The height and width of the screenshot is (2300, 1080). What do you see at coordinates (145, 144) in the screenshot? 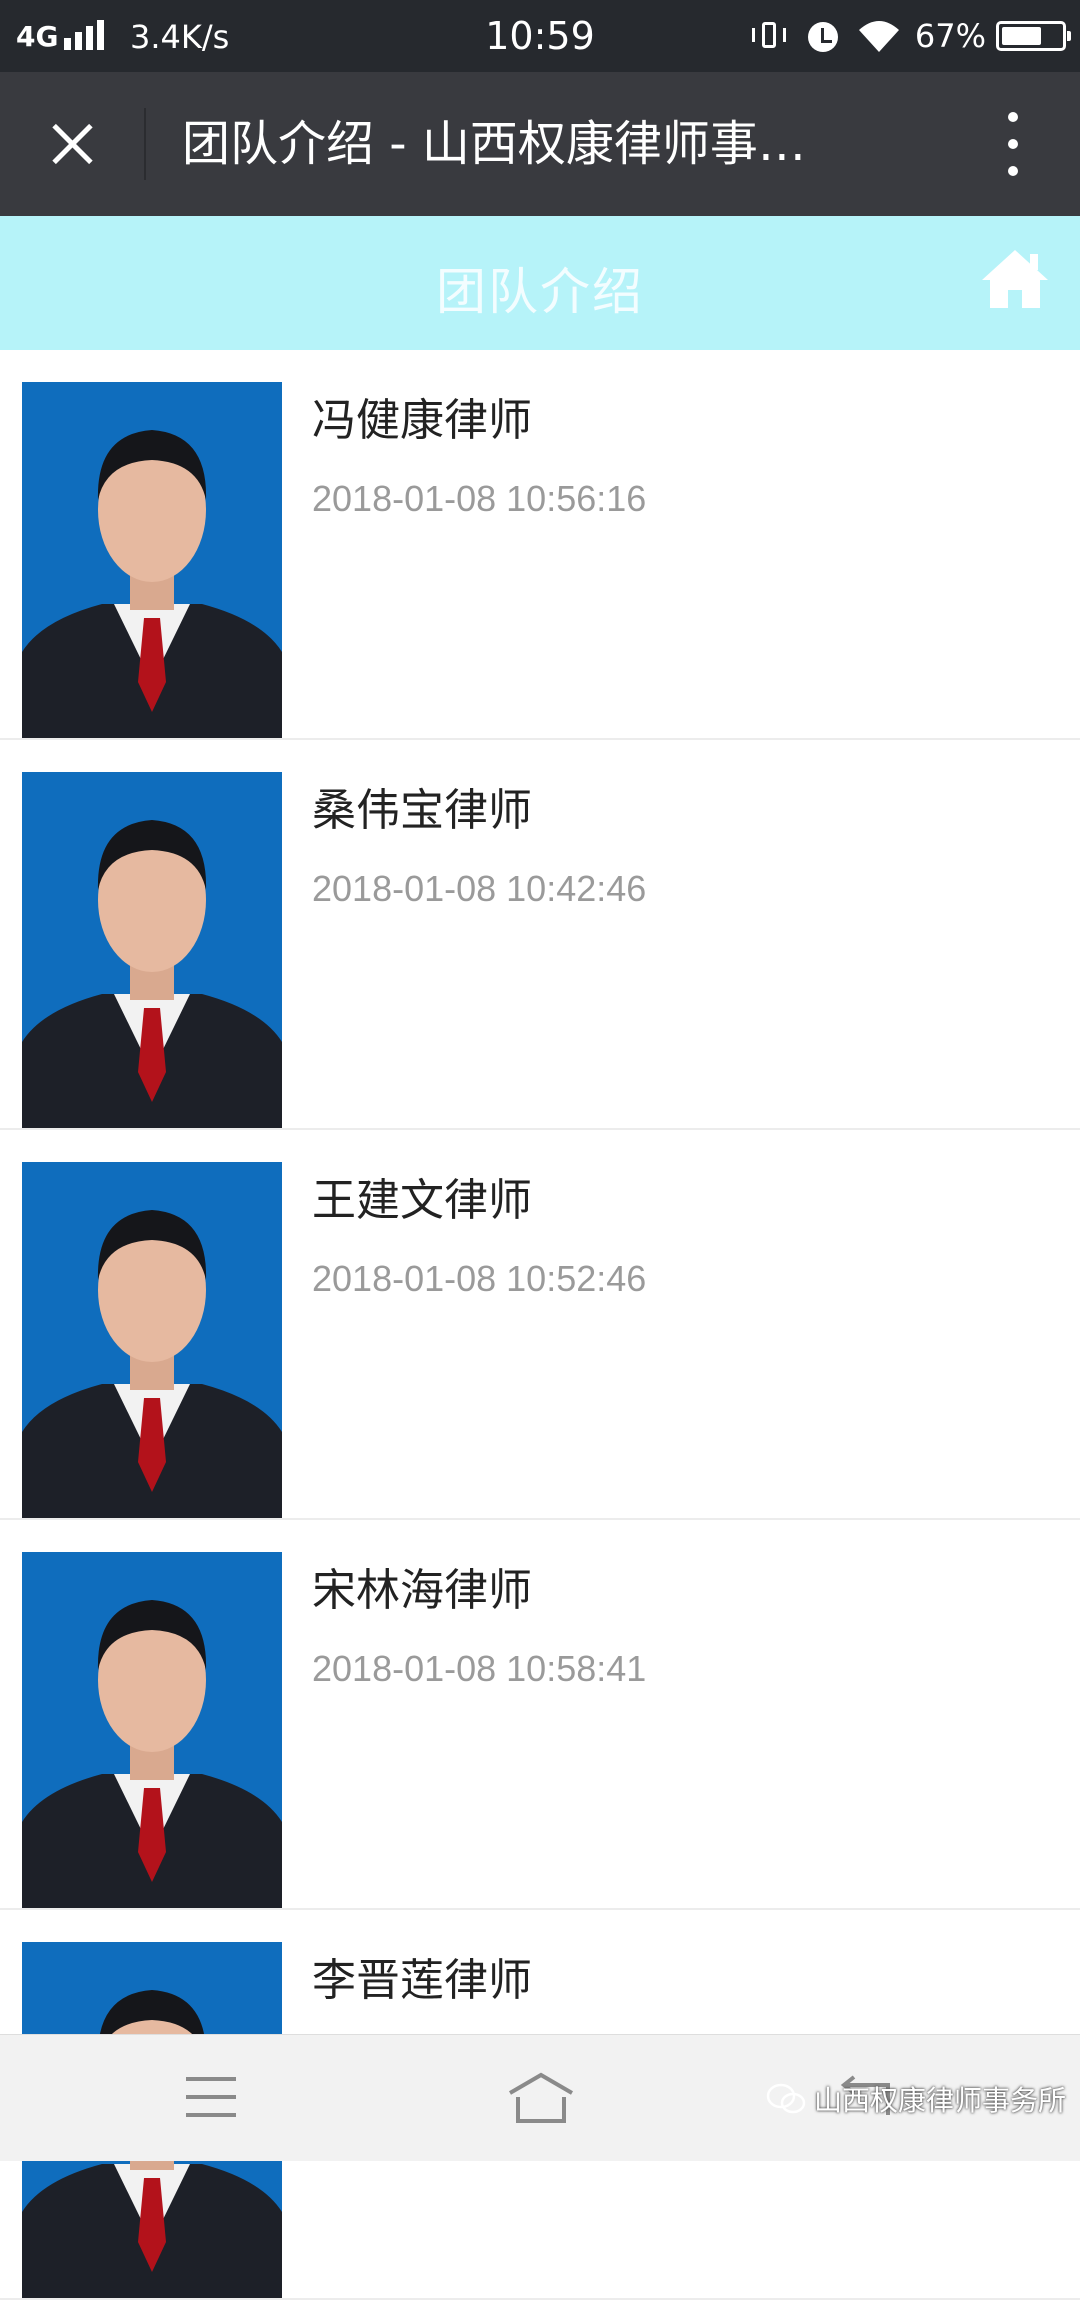
I see `titlebar-divider` at bounding box center [145, 144].